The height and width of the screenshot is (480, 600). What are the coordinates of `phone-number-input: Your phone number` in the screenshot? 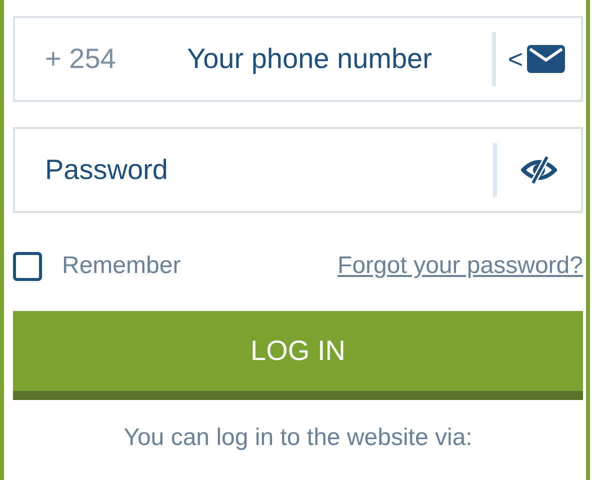 It's located at (333, 59).